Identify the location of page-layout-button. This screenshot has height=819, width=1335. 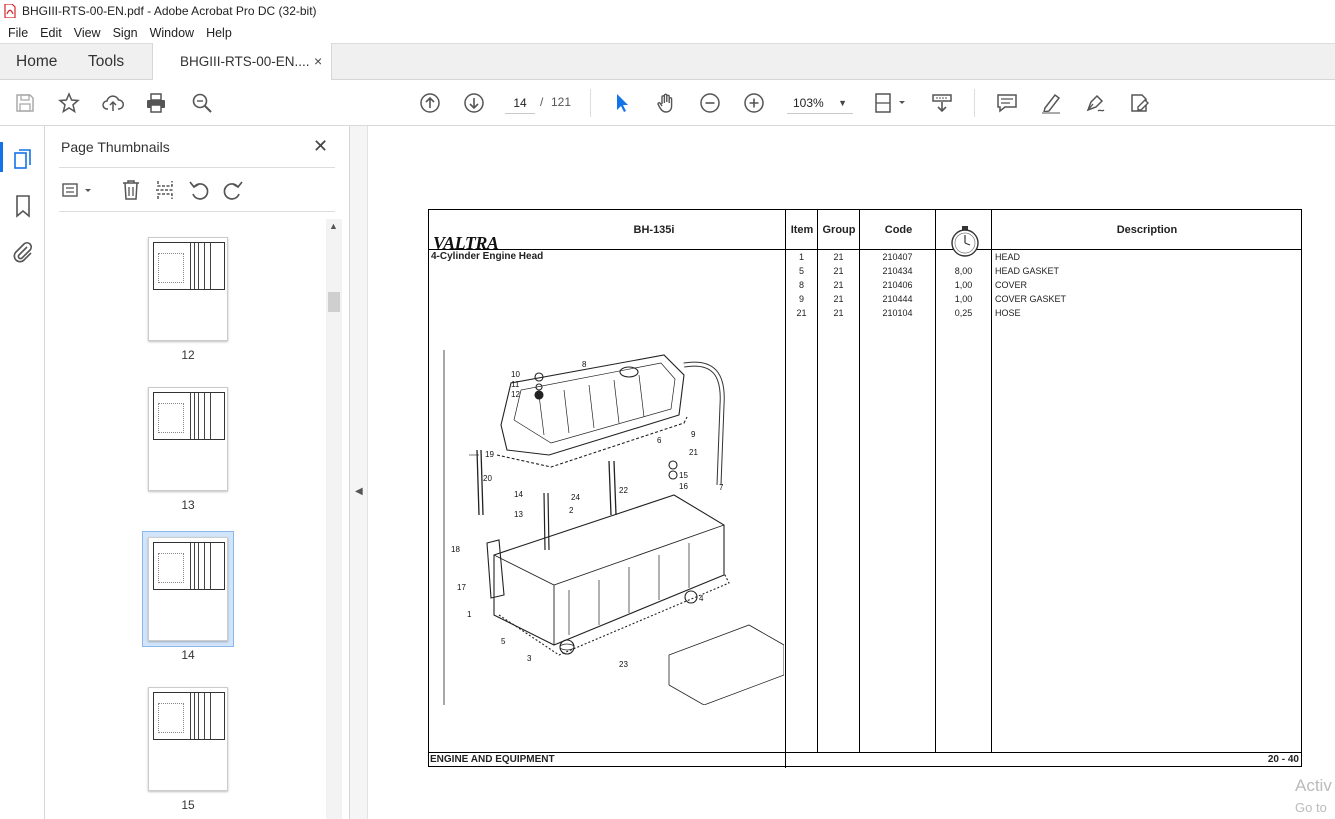
(891, 103).